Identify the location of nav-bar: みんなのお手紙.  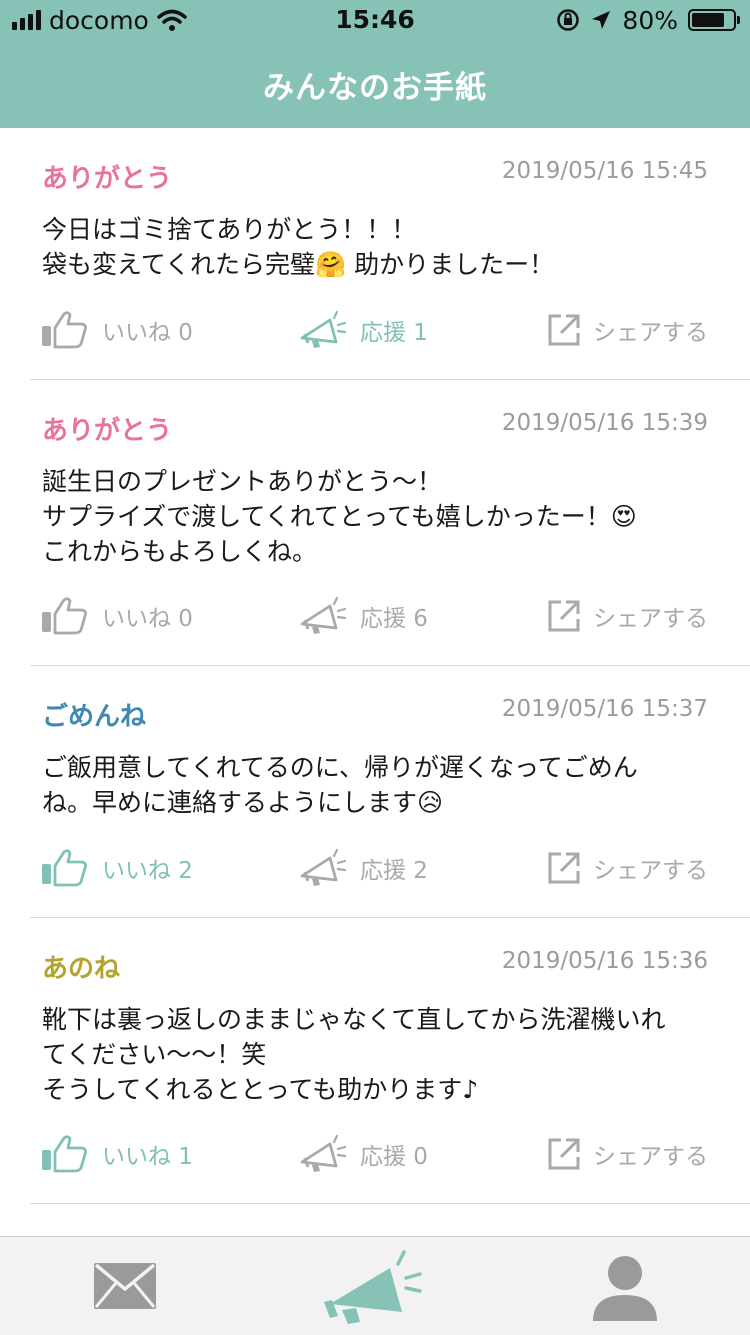
(375, 84).